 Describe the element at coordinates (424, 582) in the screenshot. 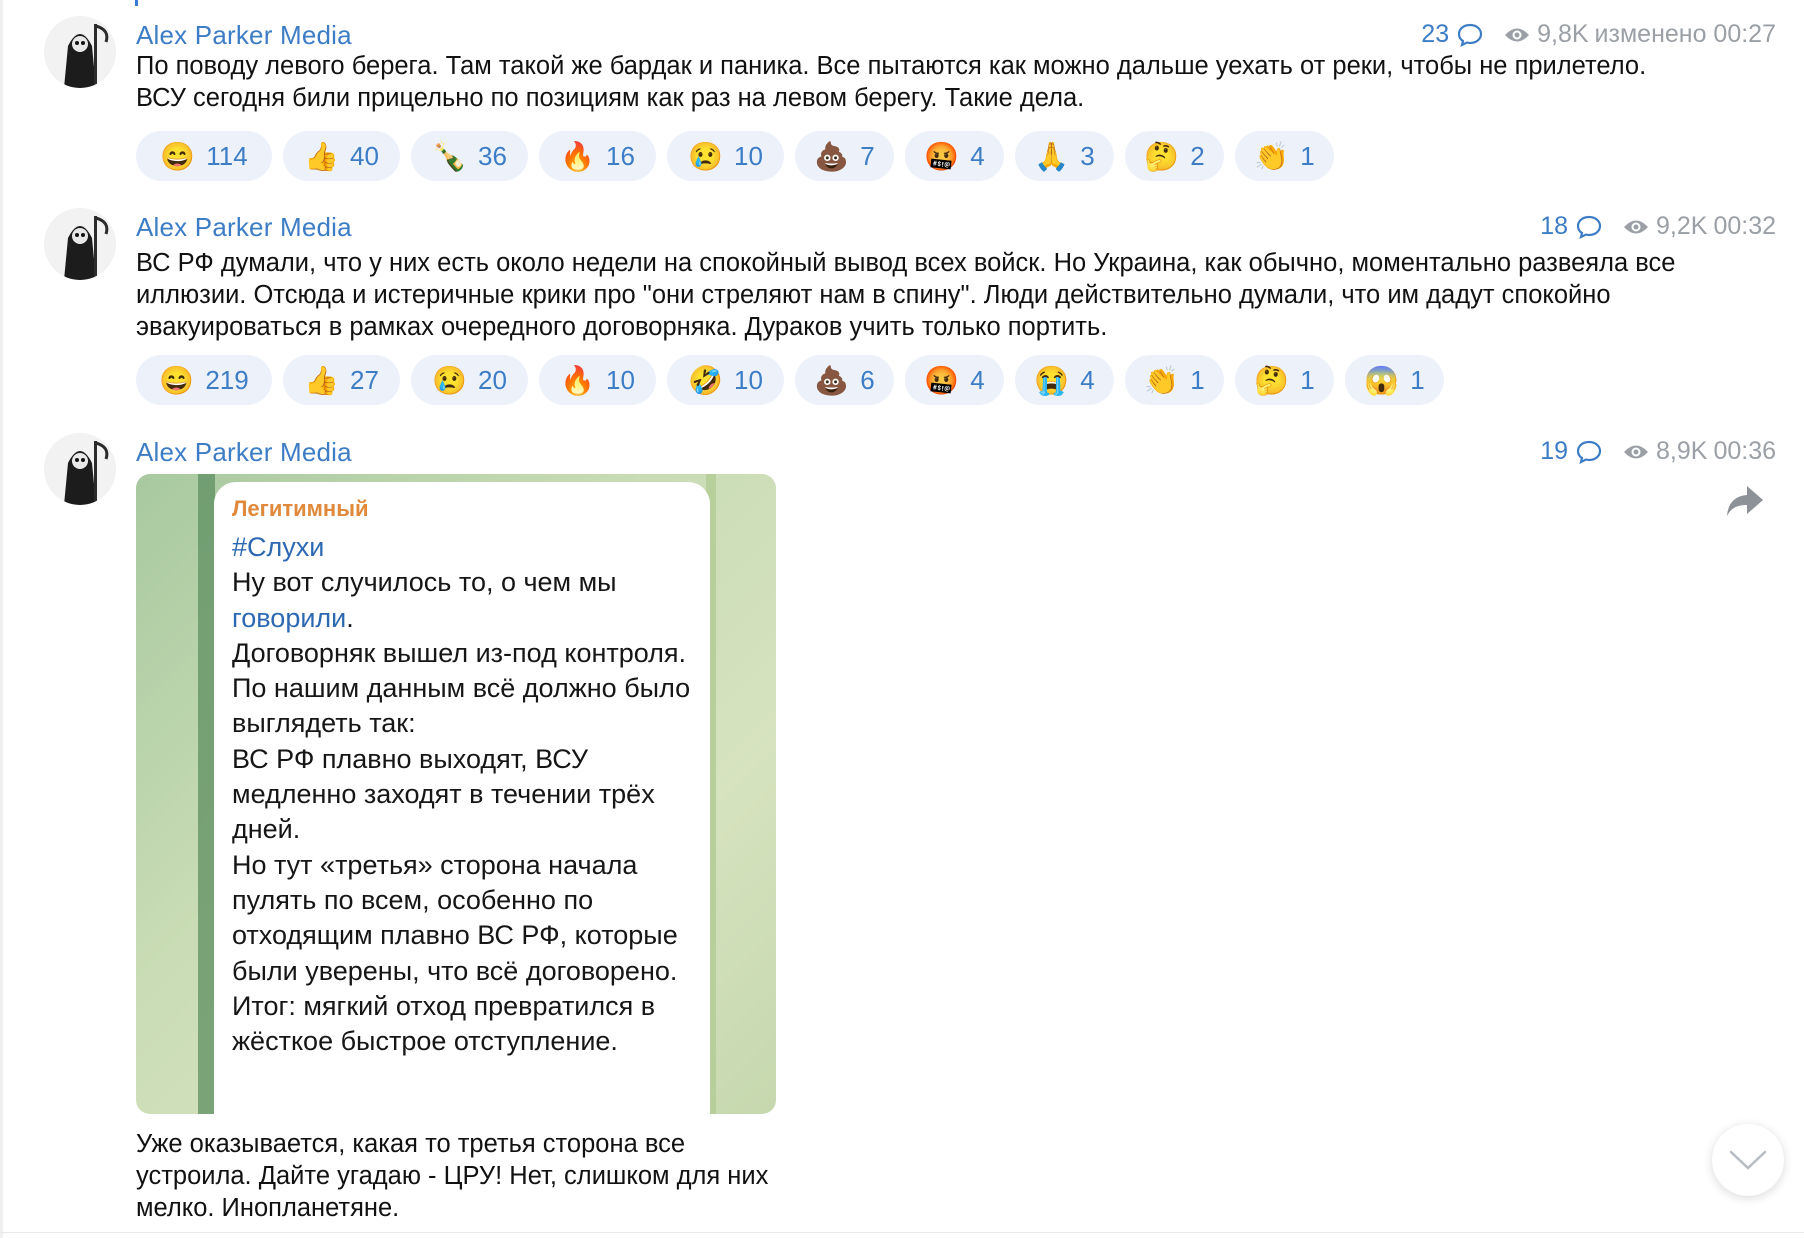

I see `forwarded-text: Ну вот случилось то, о чем мы` at that location.